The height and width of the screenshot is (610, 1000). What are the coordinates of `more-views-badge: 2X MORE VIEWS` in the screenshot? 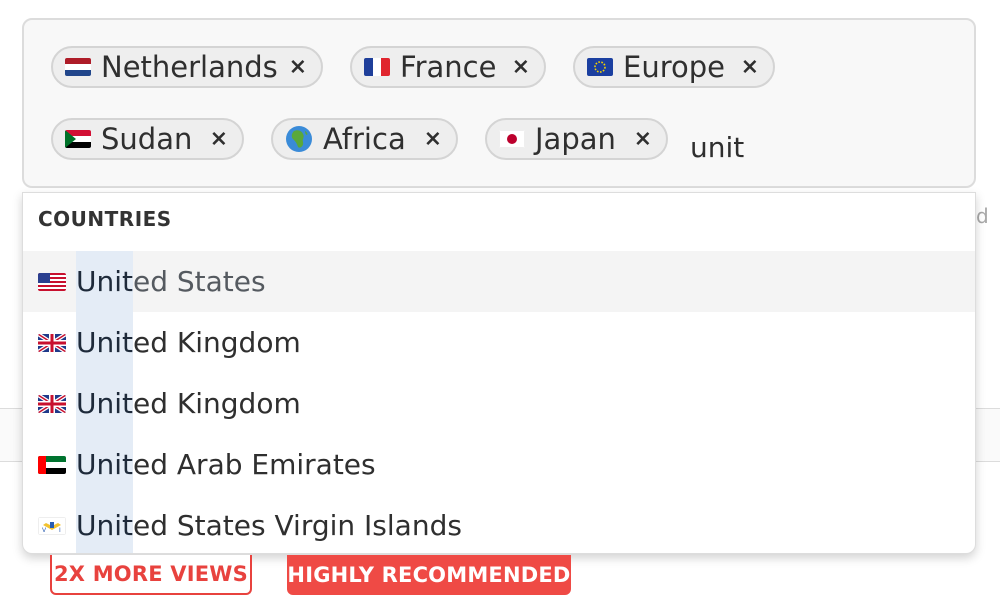 It's located at (151, 575).